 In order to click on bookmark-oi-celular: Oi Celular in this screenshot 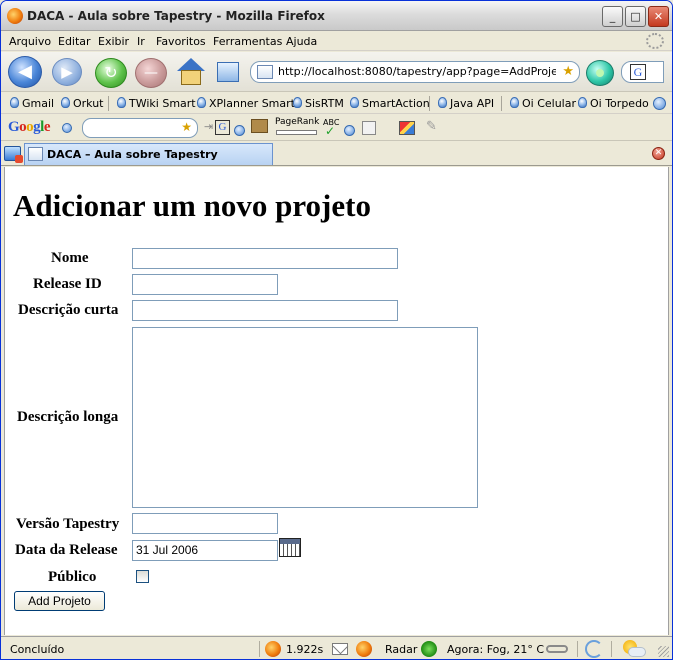, I will do `click(543, 103)`.